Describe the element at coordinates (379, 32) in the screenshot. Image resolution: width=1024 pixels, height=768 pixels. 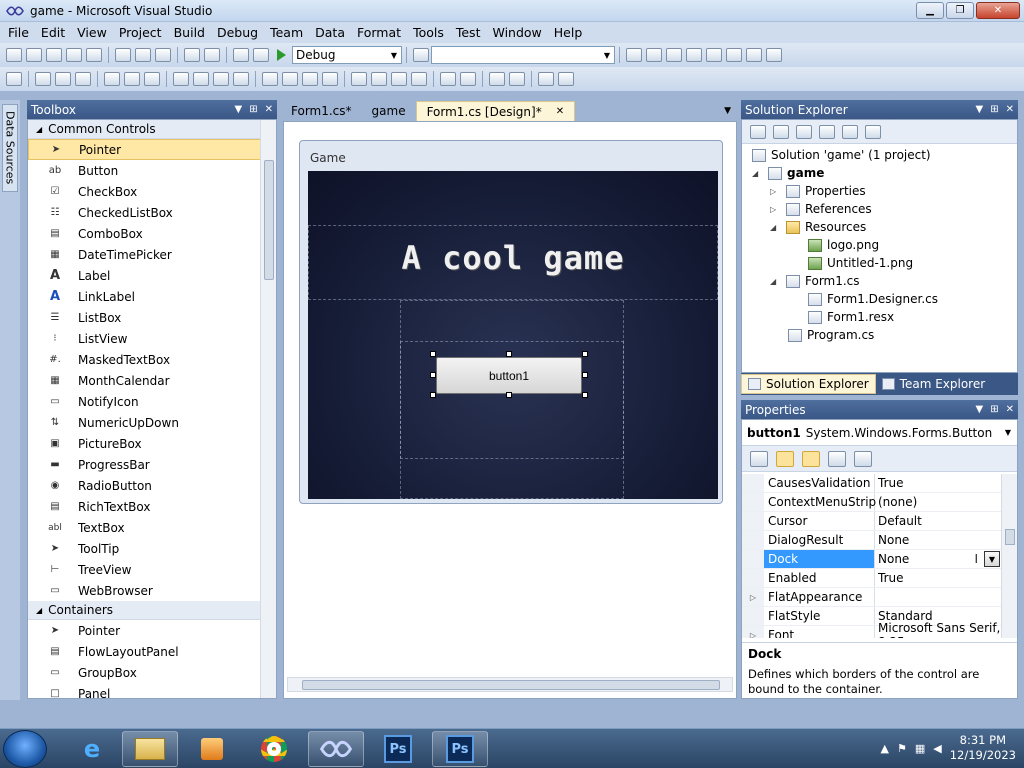
I see `menu-format: Format` at that location.